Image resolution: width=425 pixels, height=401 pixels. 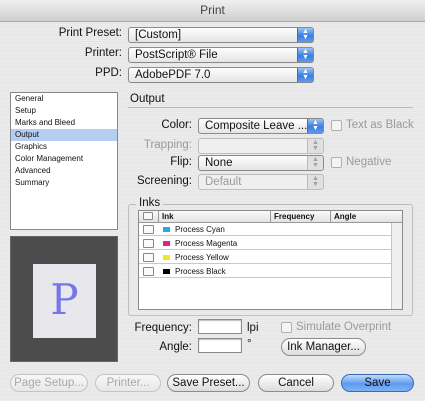 What do you see at coordinates (64, 111) in the screenshot?
I see `sidebar-item-setup: Setup` at bounding box center [64, 111].